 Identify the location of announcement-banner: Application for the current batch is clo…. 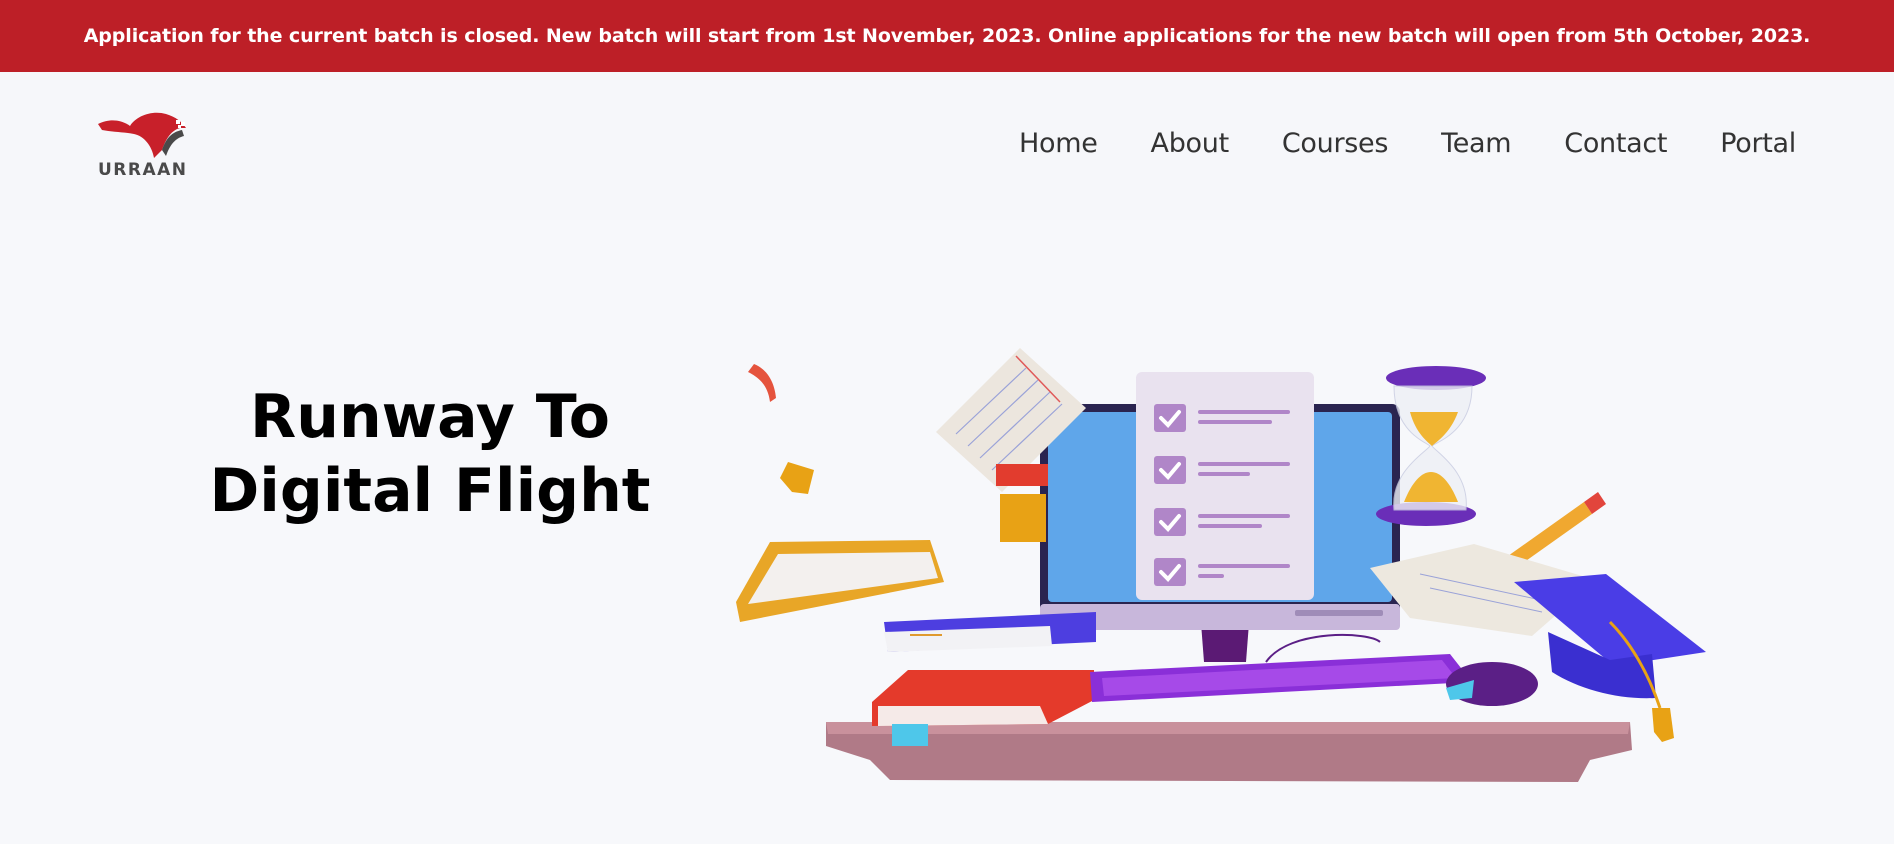
(947, 36).